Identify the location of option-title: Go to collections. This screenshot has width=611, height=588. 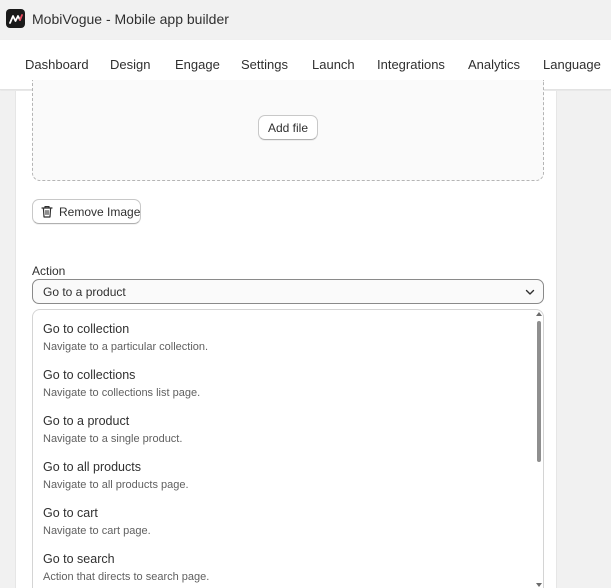
(89, 375).